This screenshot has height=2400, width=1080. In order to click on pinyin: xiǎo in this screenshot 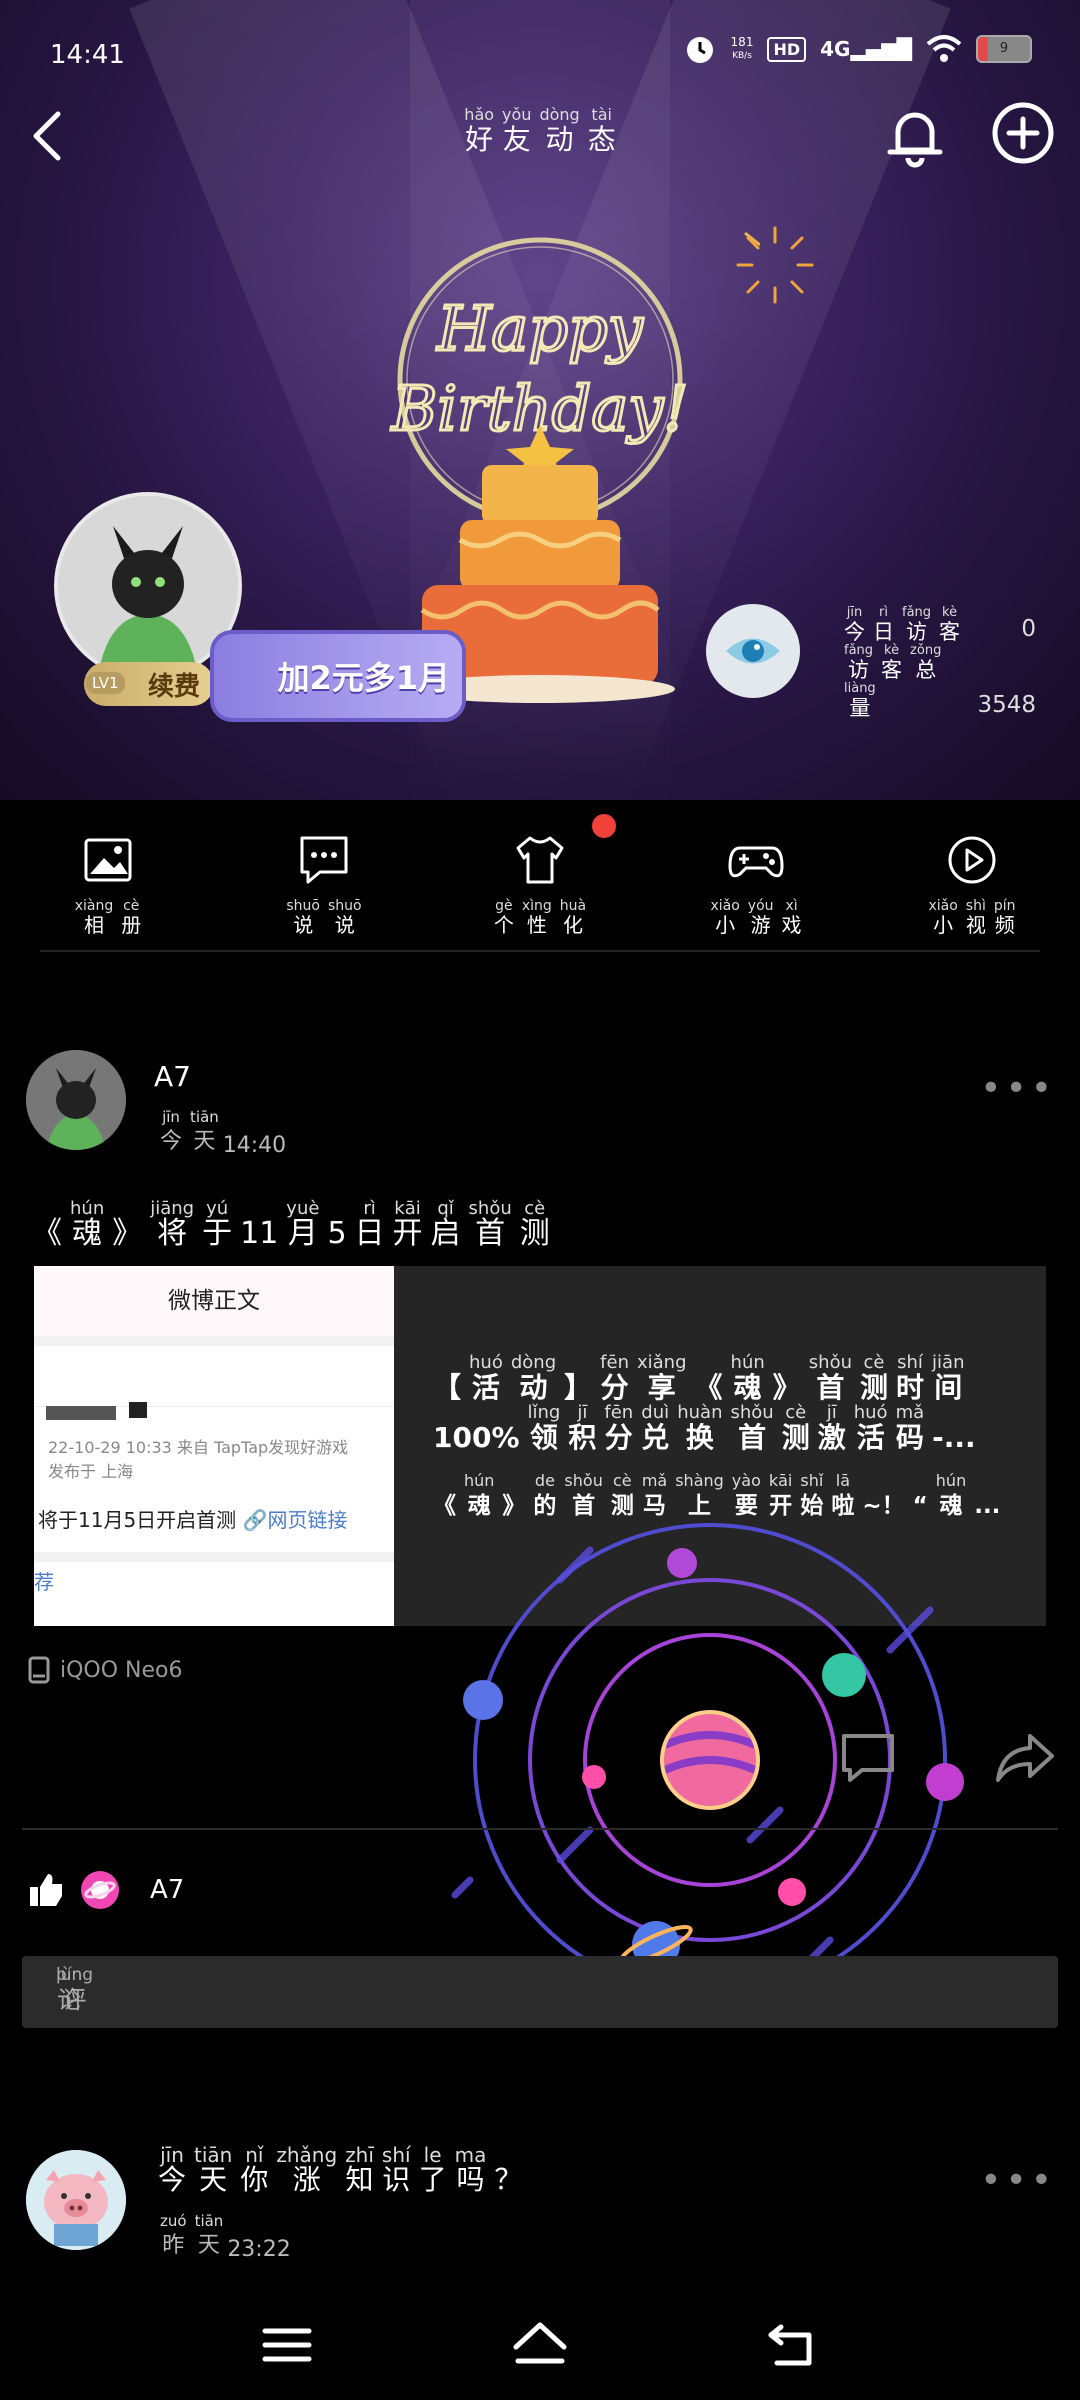, I will do `click(725, 906)`.